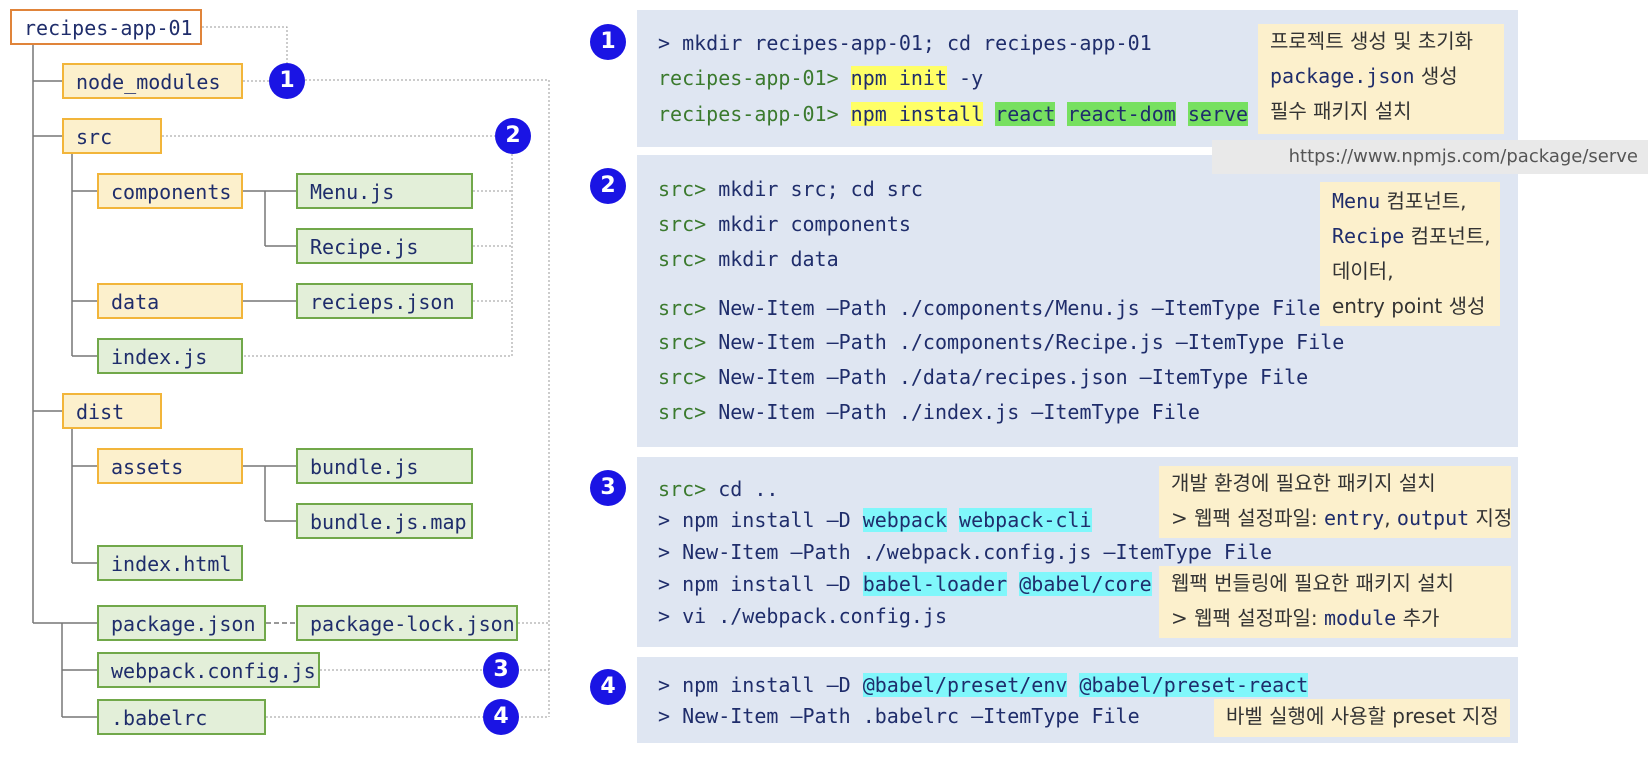 The width and height of the screenshot is (1648, 783). What do you see at coordinates (170, 191) in the screenshot?
I see `tree-folder-components: components` at bounding box center [170, 191].